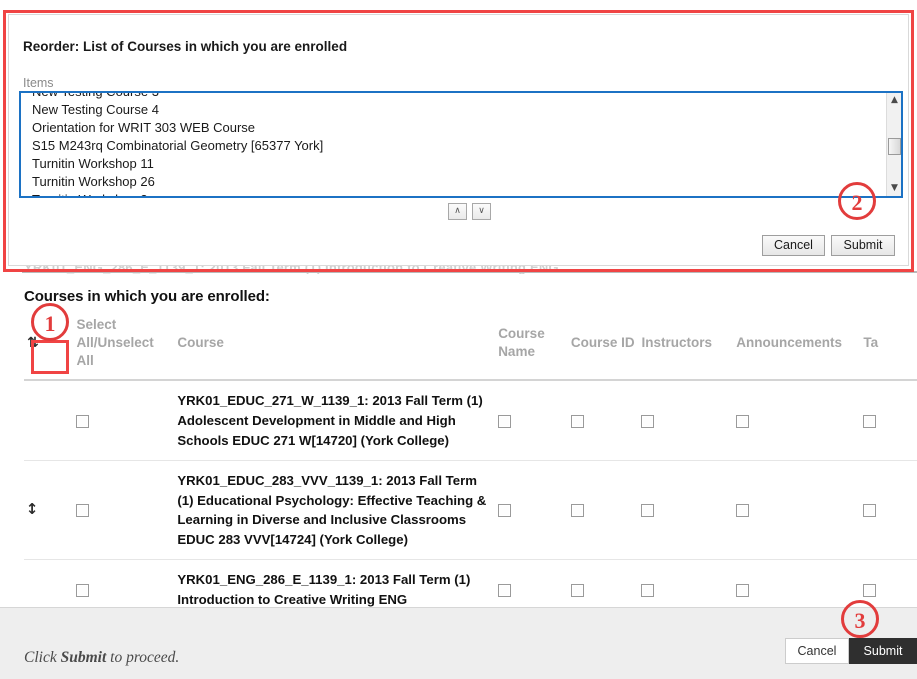 The image size is (917, 679). Describe the element at coordinates (454, 164) in the screenshot. I see `list-item: Turnitin Workshop 11` at that location.